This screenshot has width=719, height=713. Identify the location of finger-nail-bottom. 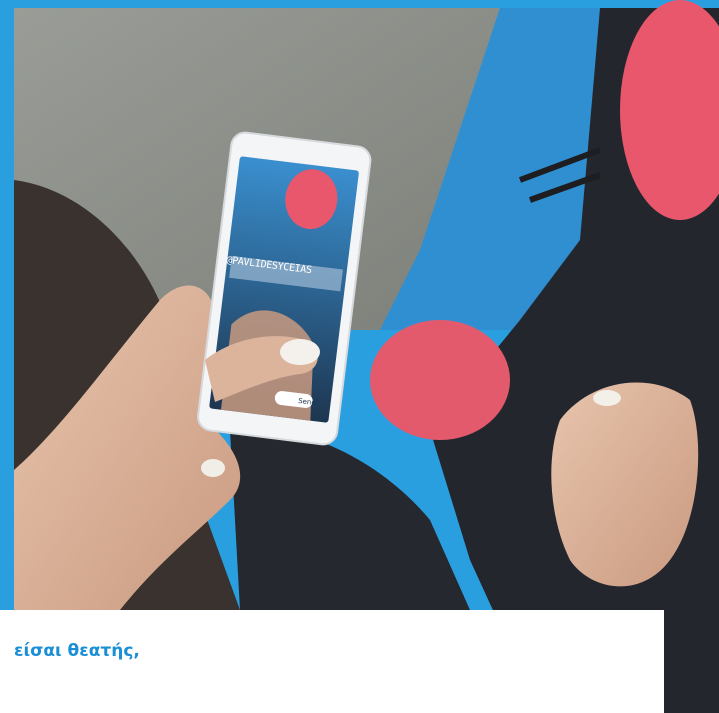
(213, 468).